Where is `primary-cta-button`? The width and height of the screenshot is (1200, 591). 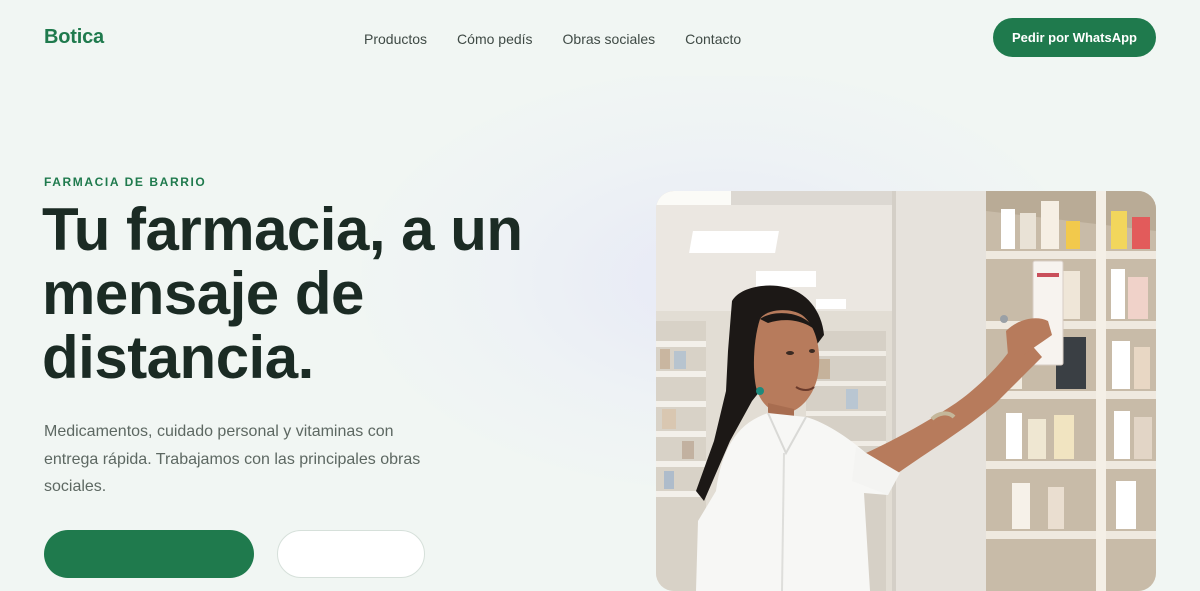 primary-cta-button is located at coordinates (149, 554).